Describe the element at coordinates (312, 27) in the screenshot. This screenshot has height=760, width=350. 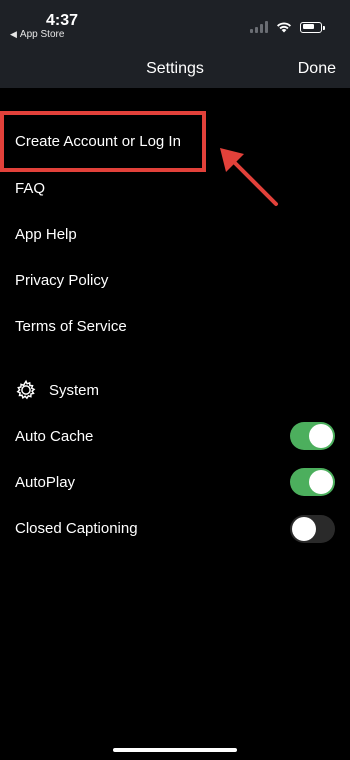
I see `battery-icon` at that location.